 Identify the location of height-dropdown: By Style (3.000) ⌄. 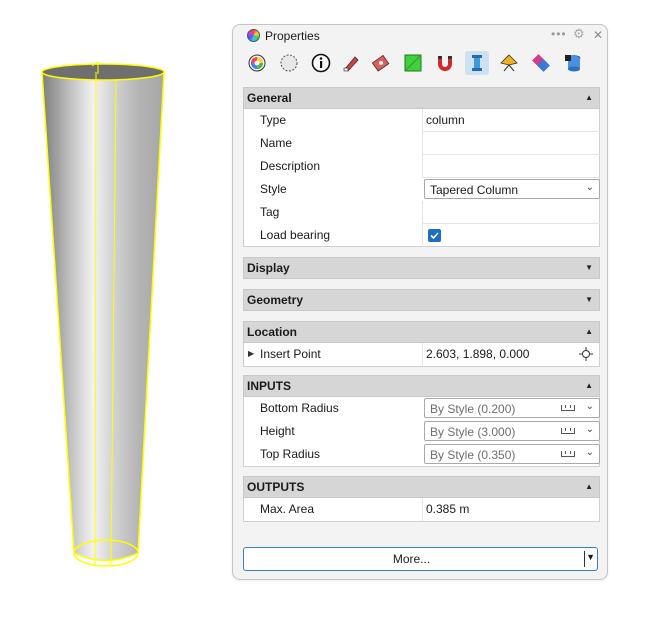
(512, 431).